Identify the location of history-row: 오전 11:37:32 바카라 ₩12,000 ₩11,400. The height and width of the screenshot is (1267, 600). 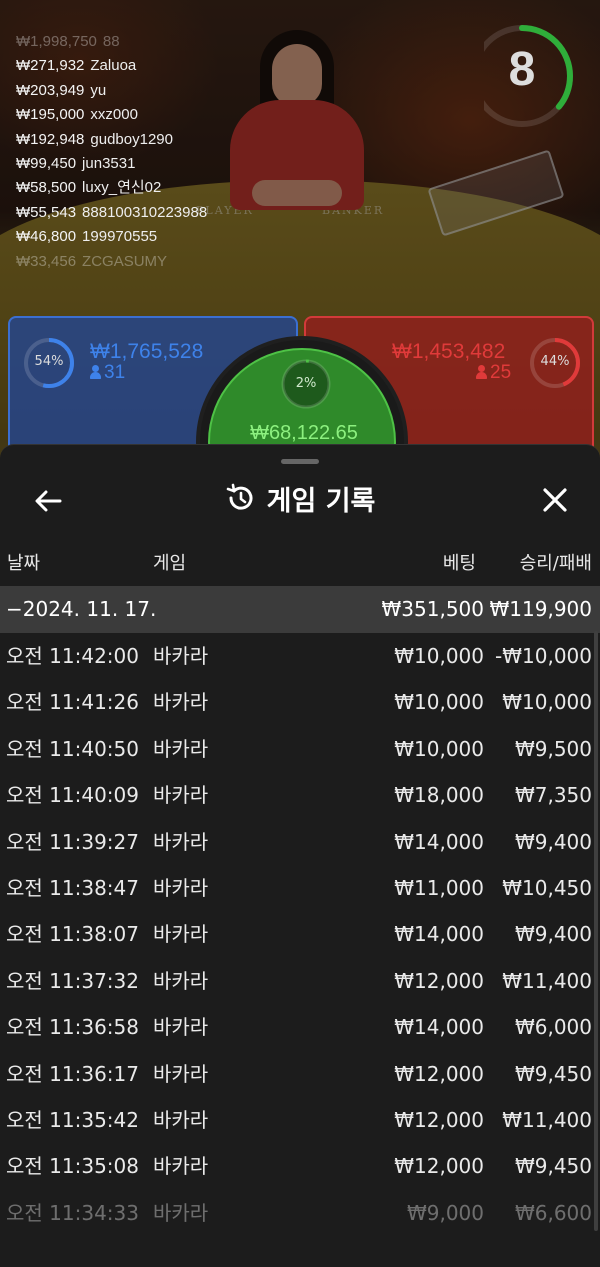
(300, 981).